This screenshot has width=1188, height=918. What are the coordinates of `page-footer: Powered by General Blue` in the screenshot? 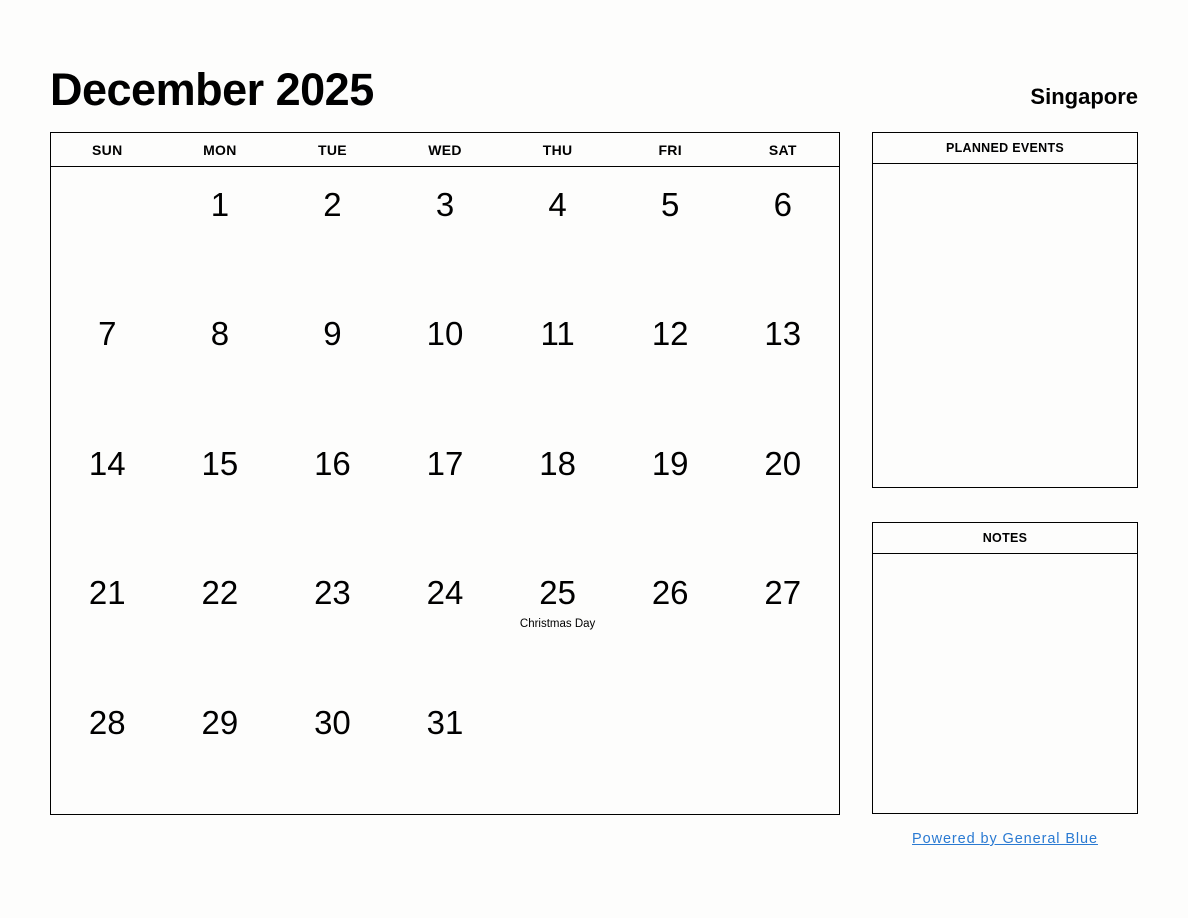 It's located at (1005, 839).